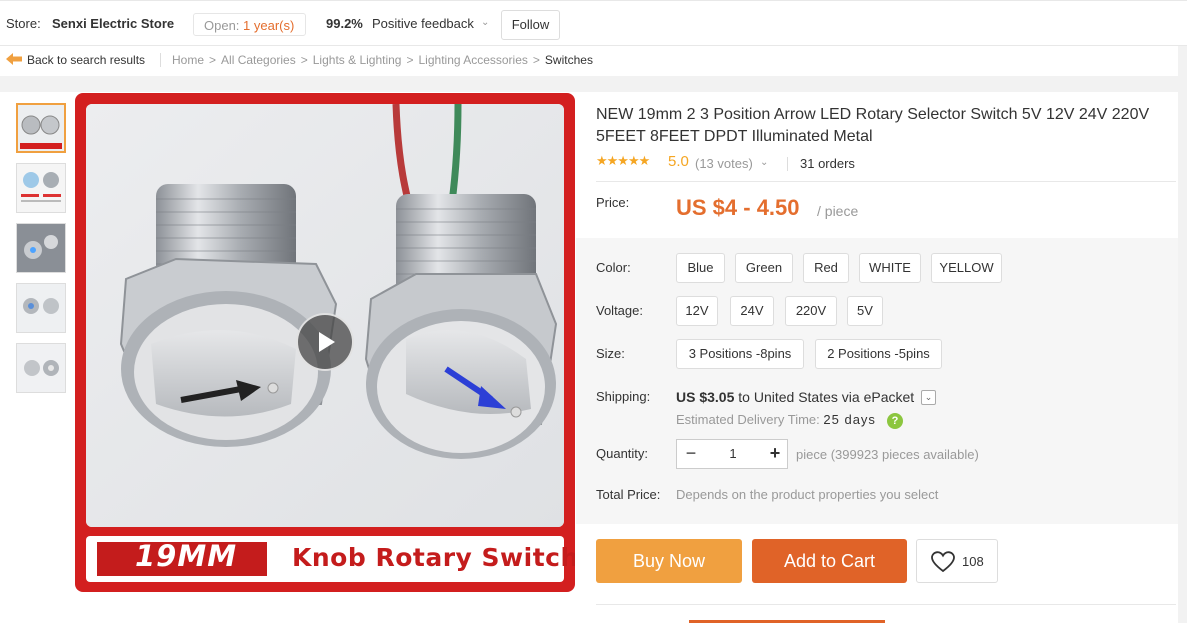 The height and width of the screenshot is (623, 1187). What do you see at coordinates (811, 311) in the screenshot?
I see `voltage-option-220v: 220V` at bounding box center [811, 311].